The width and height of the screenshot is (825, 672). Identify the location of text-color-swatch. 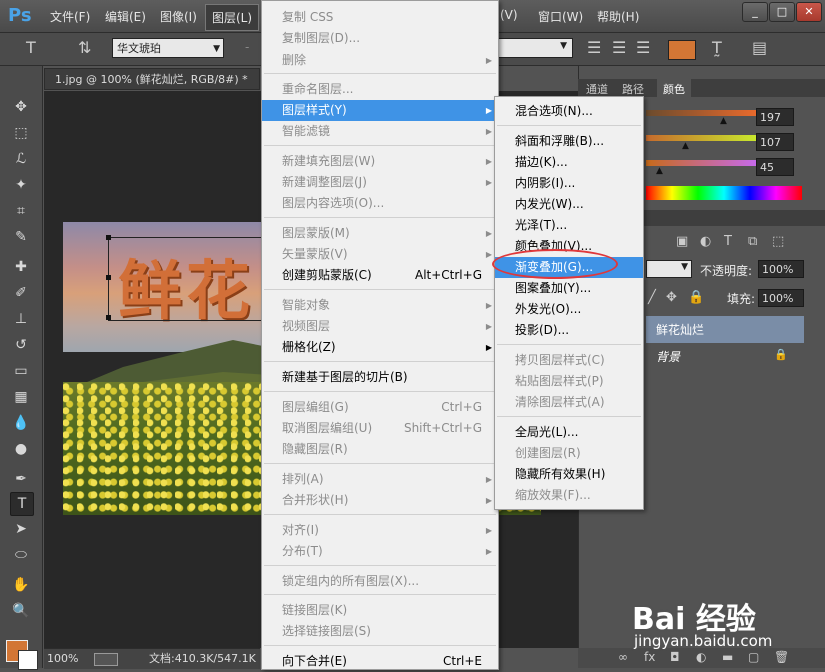
(682, 50).